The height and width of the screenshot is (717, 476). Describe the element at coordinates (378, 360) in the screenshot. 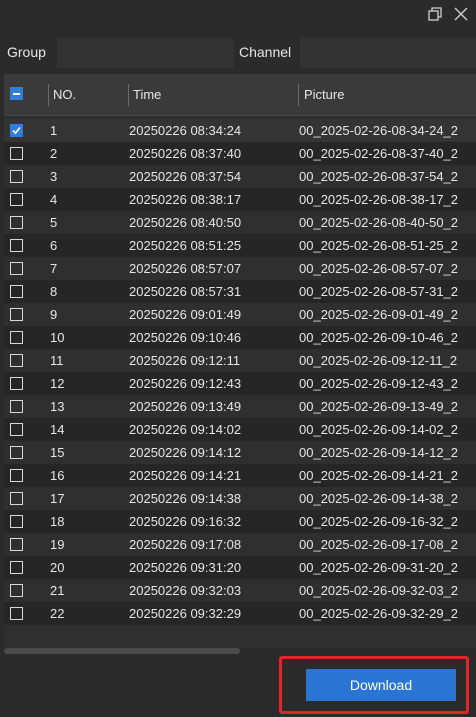

I see `cell-picture: 00_2025-02-26-09-12-11_2` at that location.